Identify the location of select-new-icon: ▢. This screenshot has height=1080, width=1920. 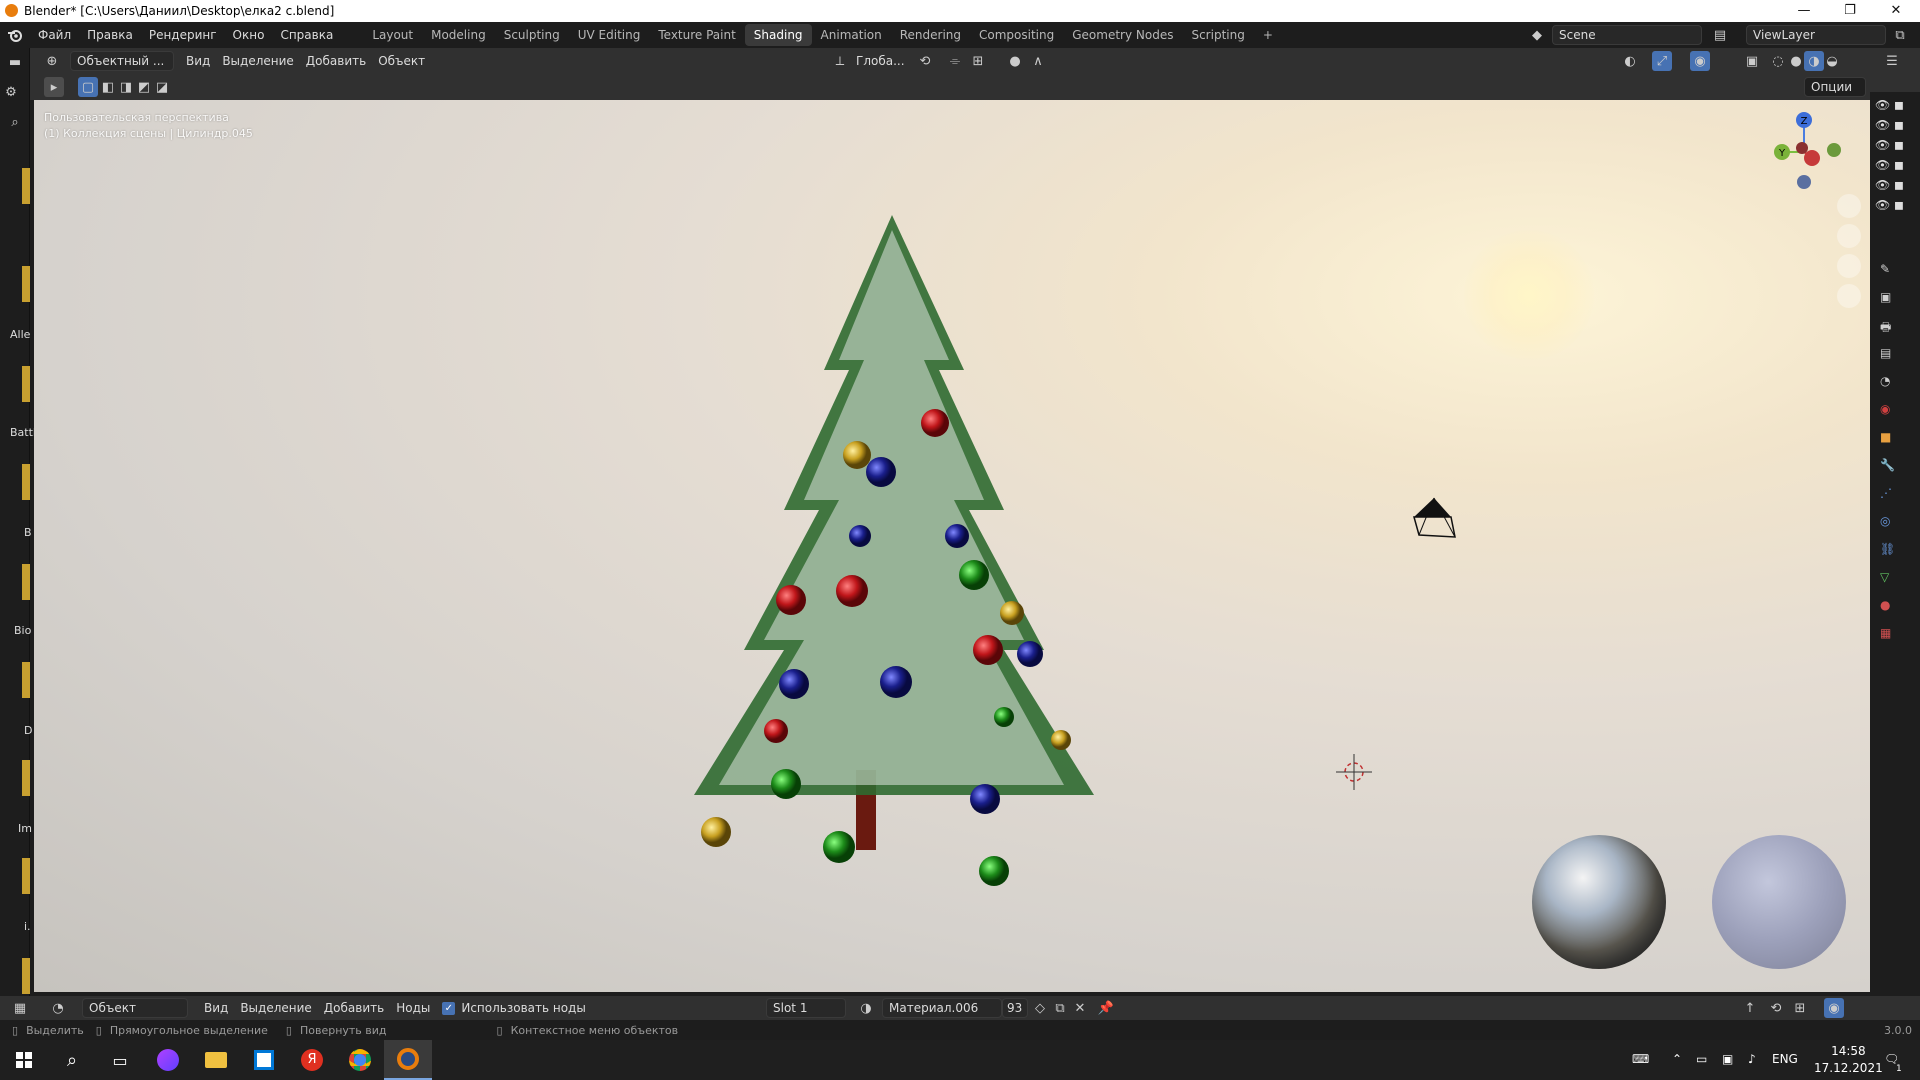
(88, 87).